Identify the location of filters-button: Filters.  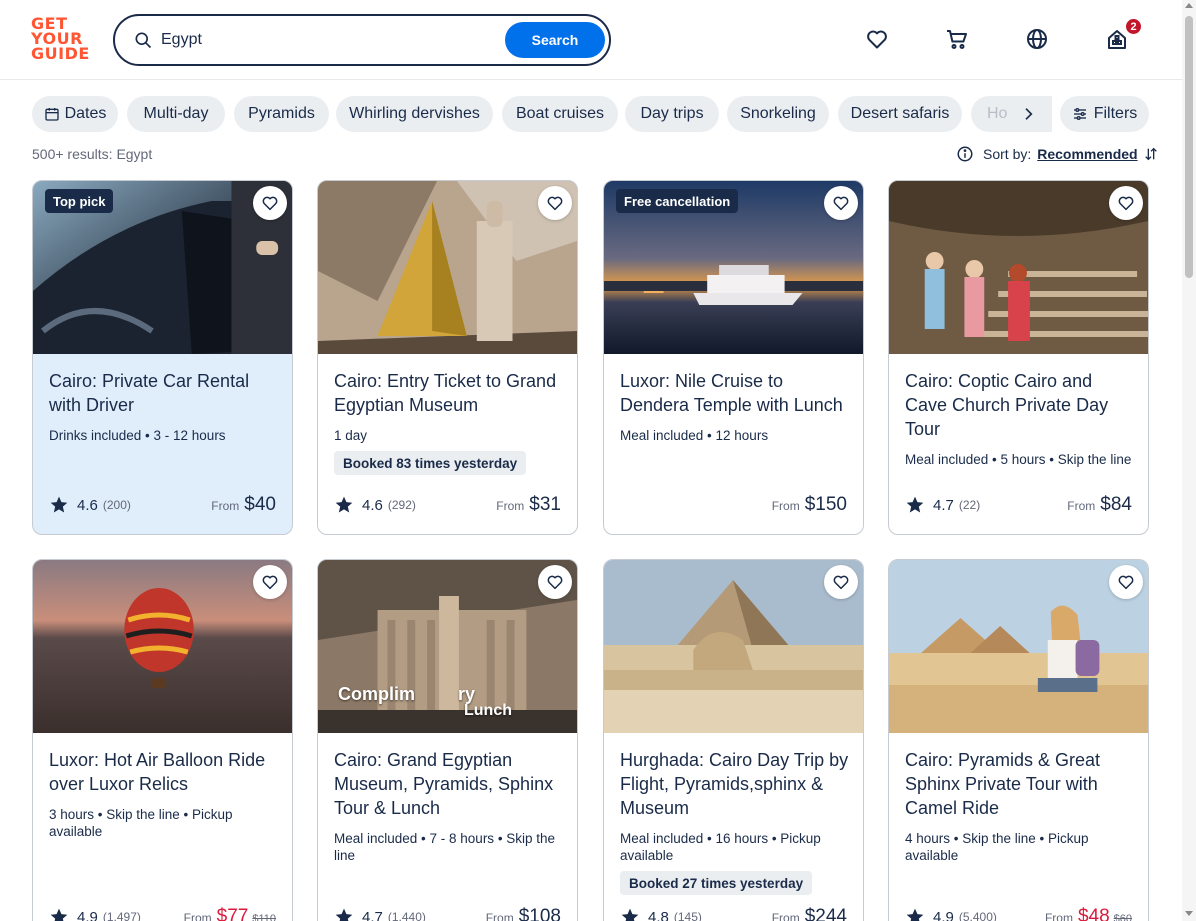
(1104, 114).